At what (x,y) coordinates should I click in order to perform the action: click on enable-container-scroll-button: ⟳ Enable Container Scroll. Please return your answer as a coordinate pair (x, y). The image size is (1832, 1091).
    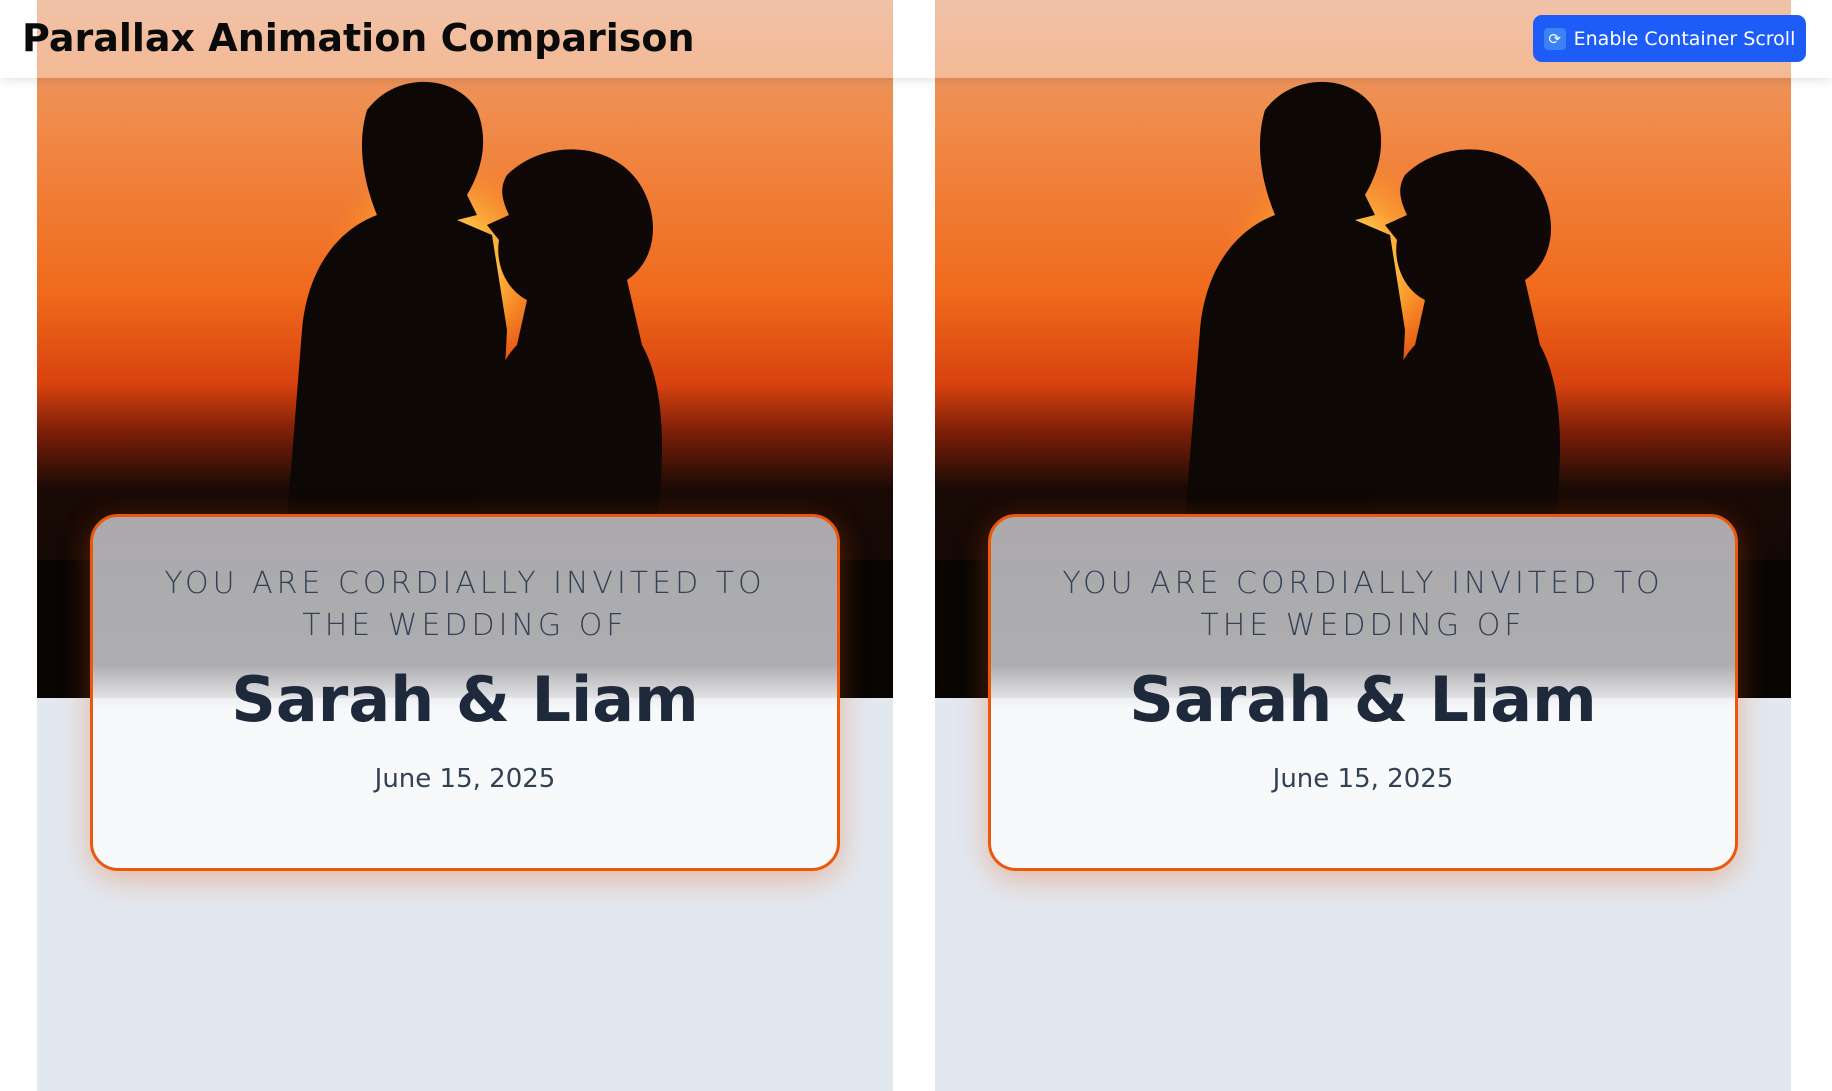
    Looking at the image, I should click on (1669, 38).